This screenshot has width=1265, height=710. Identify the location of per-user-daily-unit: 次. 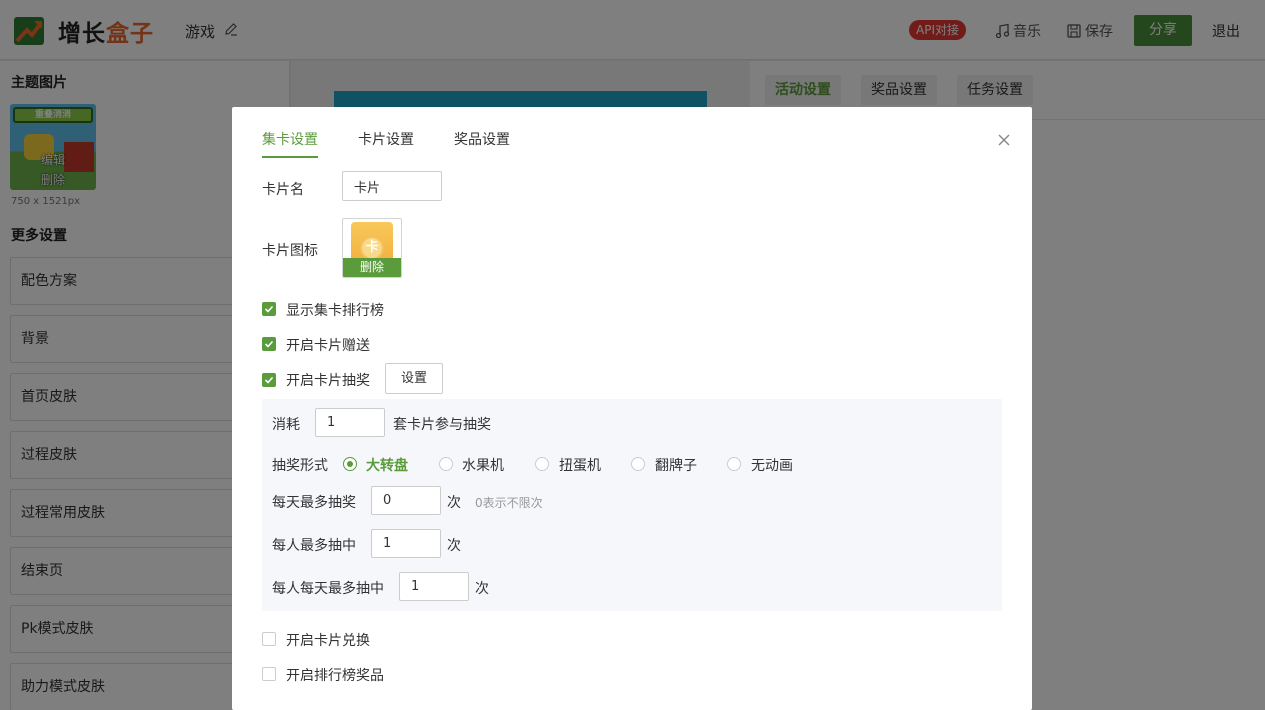
(482, 589).